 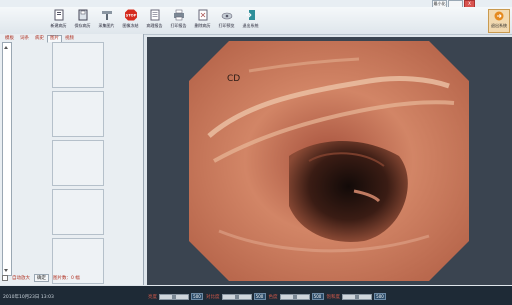 I want to click on auto-zoom-label: 自动放大, so click(x=21, y=278).